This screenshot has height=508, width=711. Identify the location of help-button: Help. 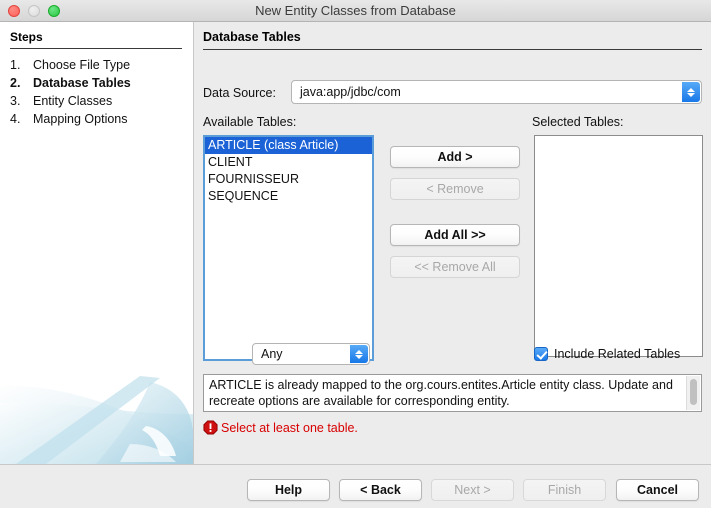
(288, 490).